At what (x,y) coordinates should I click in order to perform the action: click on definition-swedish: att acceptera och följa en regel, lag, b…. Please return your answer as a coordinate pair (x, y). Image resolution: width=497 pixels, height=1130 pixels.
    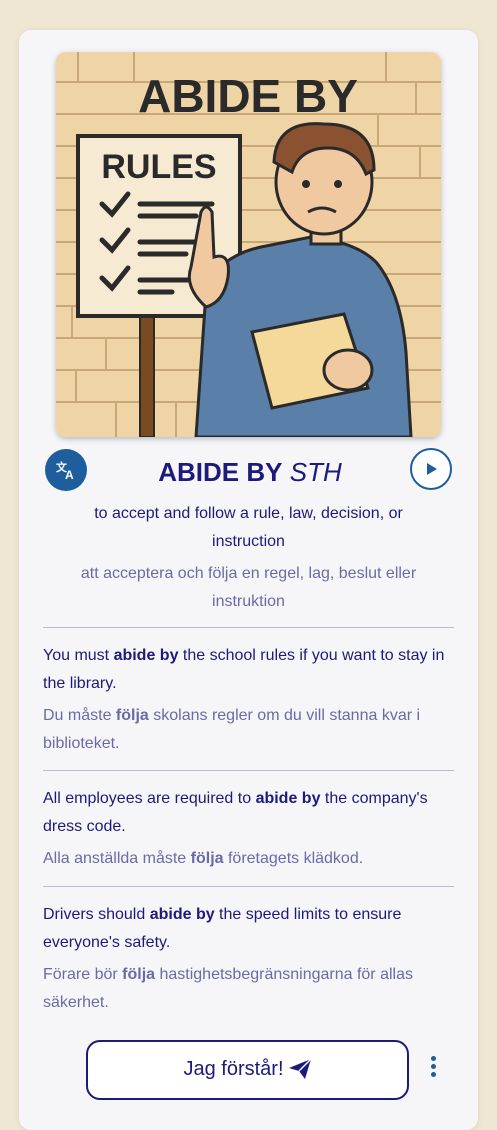
    Looking at the image, I should click on (248, 587).